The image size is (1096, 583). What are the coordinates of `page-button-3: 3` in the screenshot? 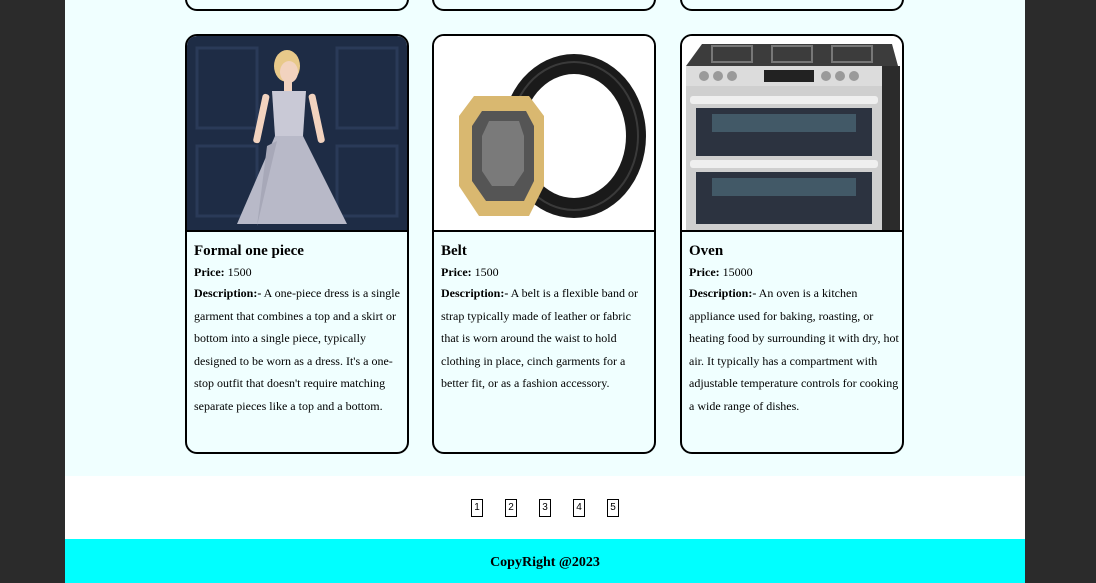 It's located at (545, 508).